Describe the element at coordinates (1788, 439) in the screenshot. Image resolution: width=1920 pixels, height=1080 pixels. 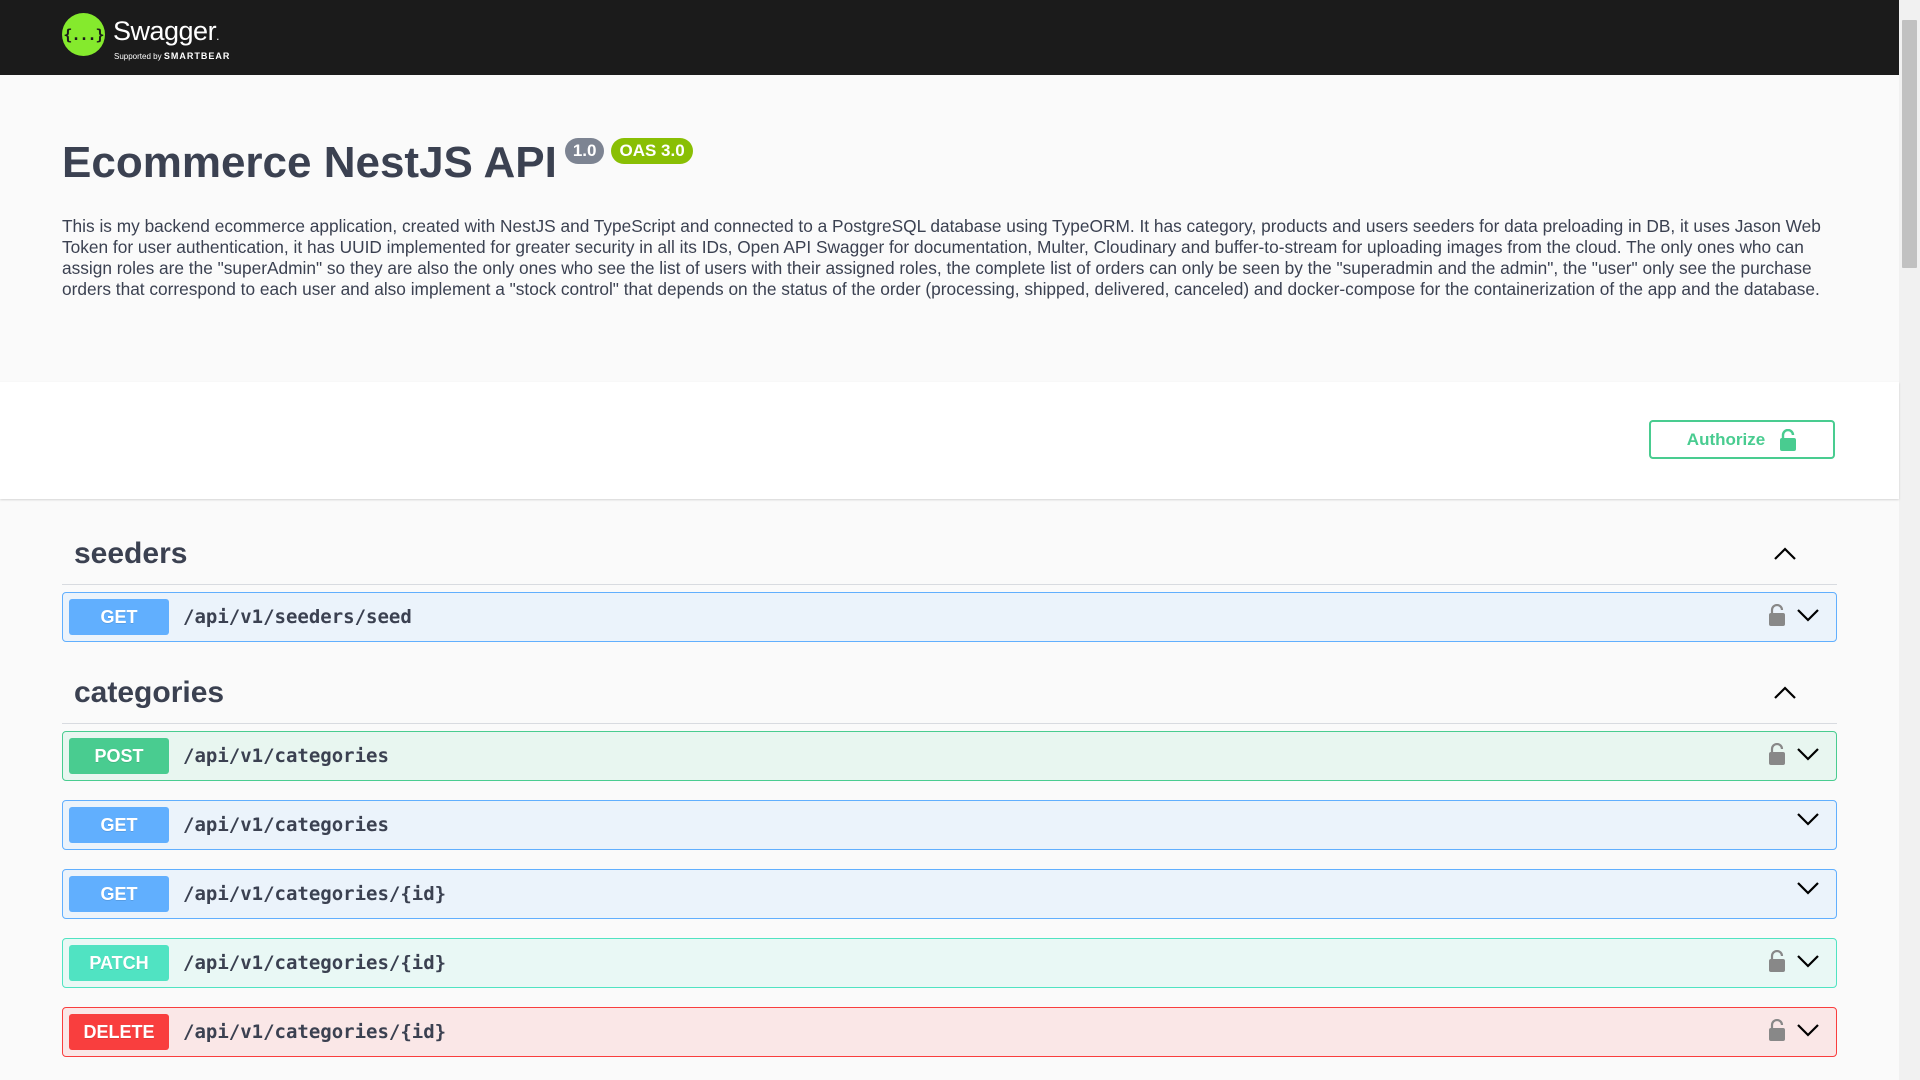
I see `unlock-icon` at that location.